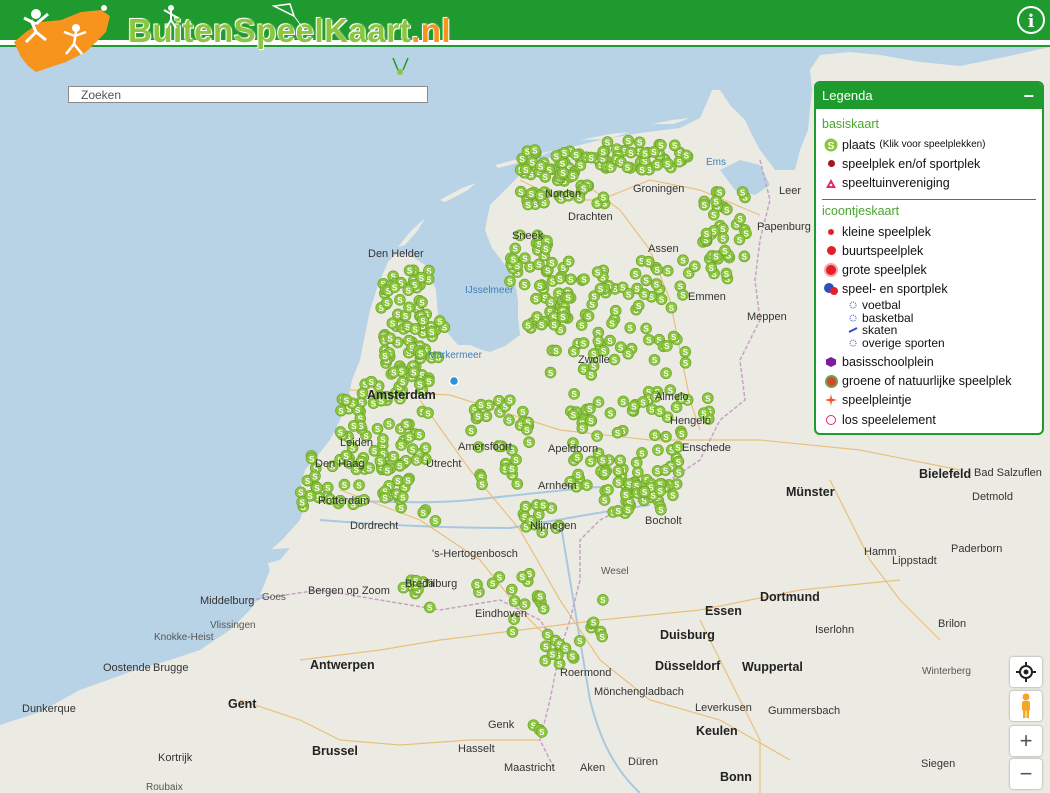 The height and width of the screenshot is (793, 1050). What do you see at coordinates (1026, 774) in the screenshot?
I see `zoom-out-button: −` at bounding box center [1026, 774].